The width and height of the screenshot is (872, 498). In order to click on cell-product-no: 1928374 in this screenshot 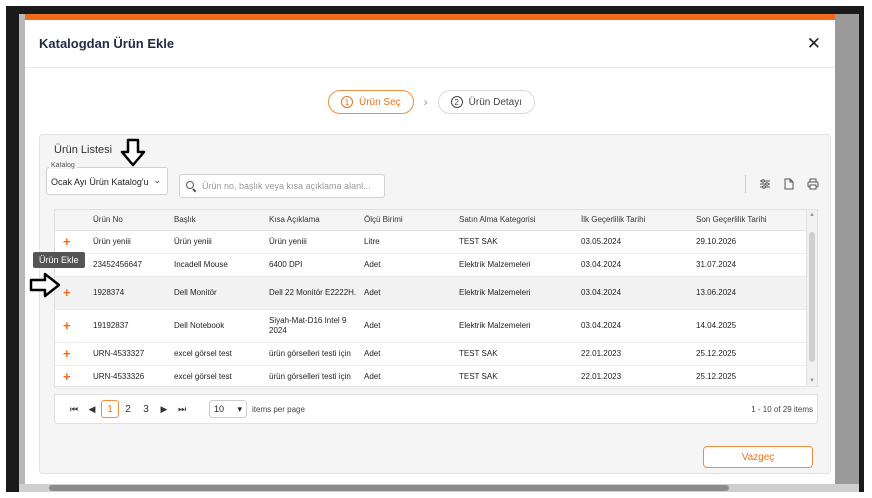, I will do `click(129, 293)`.